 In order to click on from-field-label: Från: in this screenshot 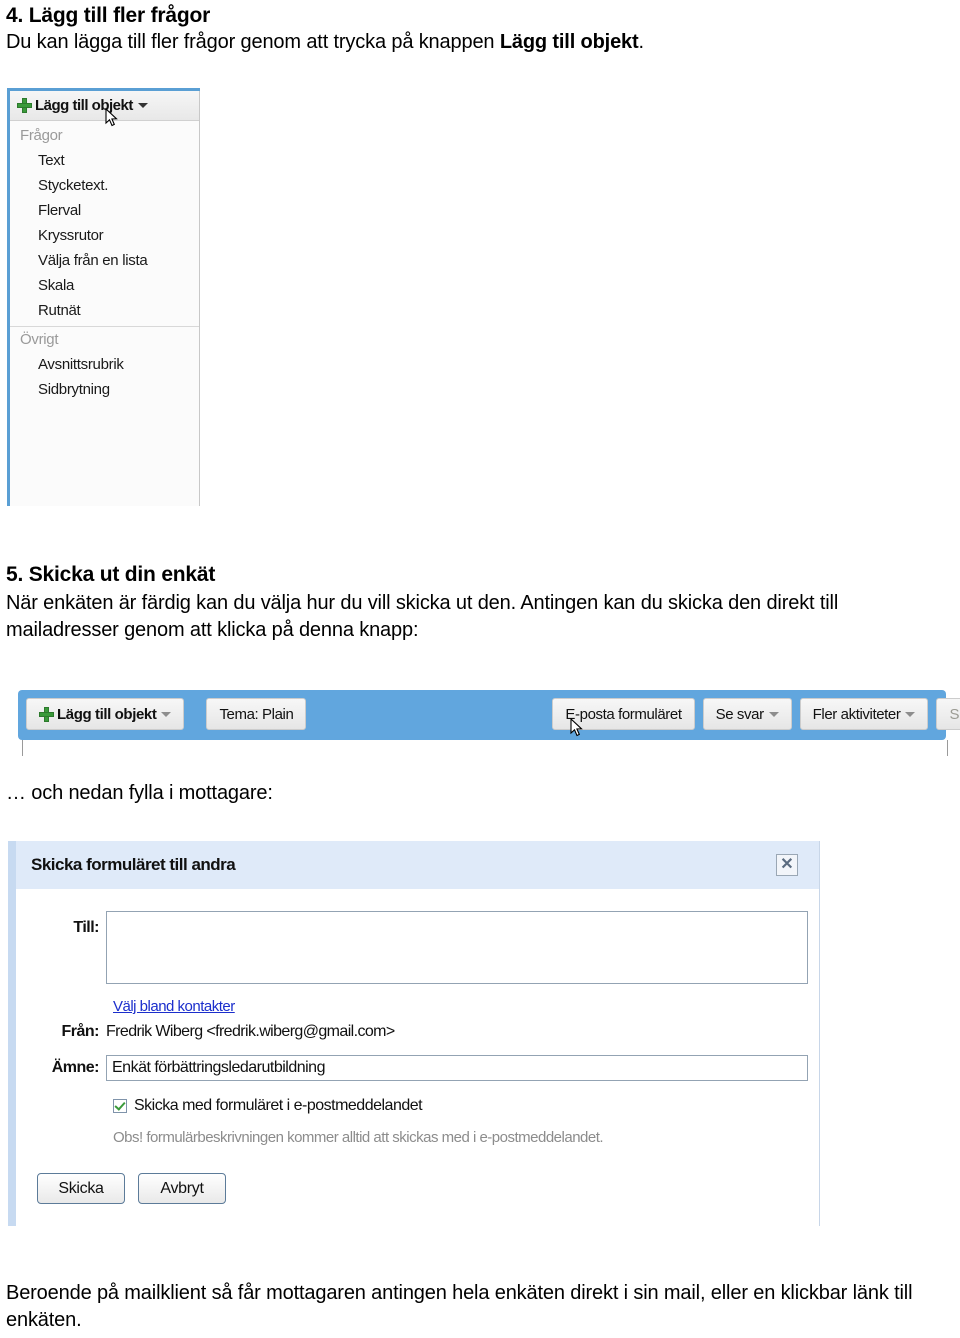, I will do `click(80, 1031)`.